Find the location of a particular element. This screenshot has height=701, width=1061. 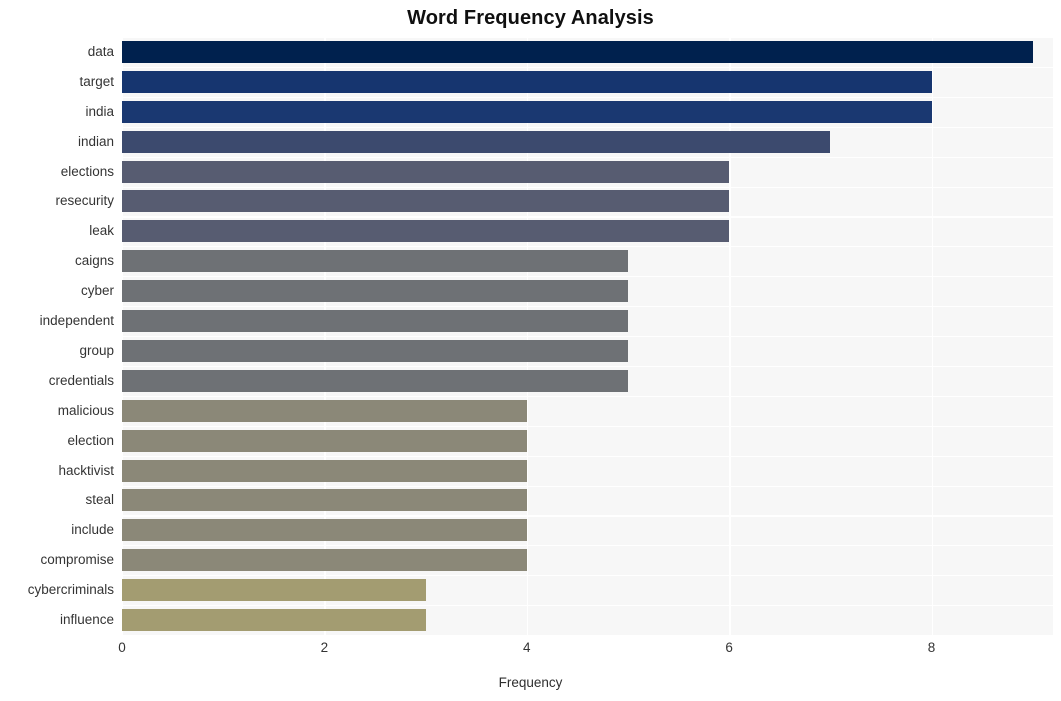

x-axis-tick: 6 is located at coordinates (729, 647).